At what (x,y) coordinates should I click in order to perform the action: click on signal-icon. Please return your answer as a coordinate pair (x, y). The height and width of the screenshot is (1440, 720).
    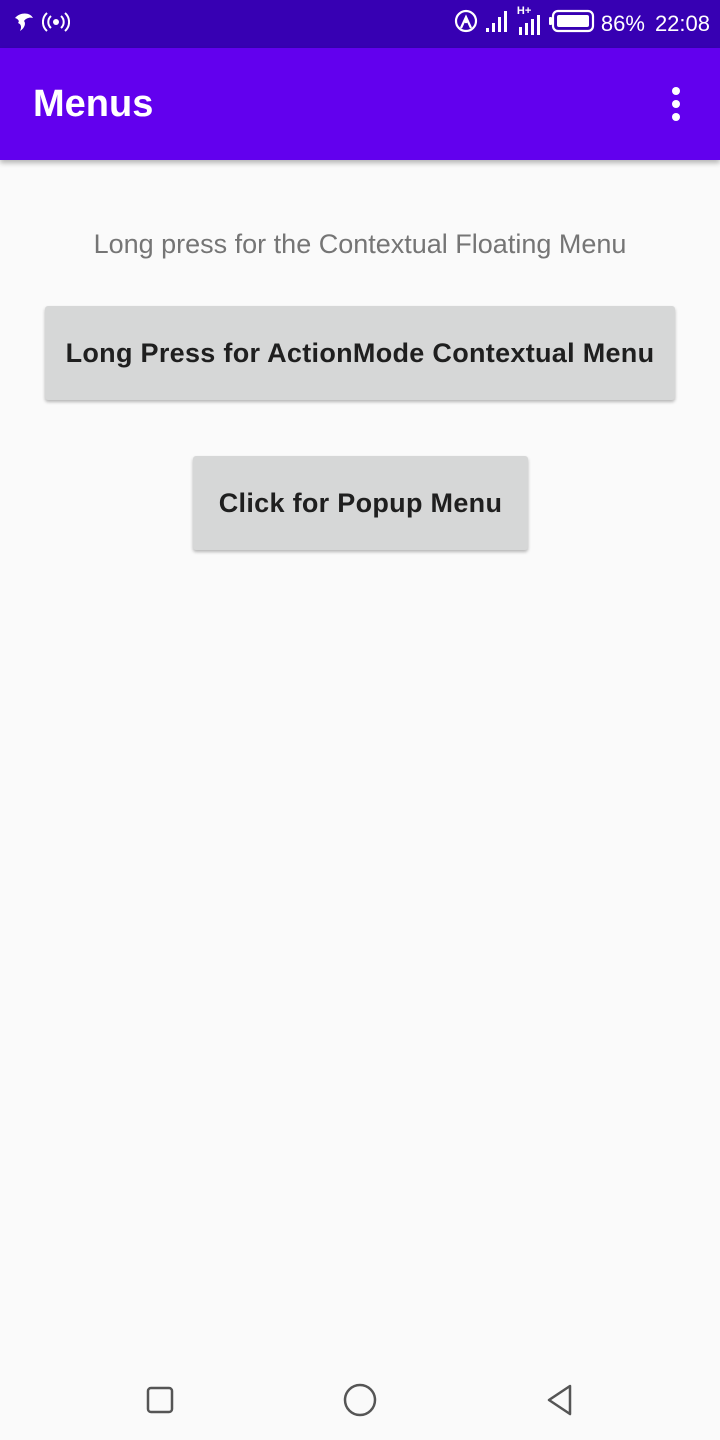
    Looking at the image, I should click on (498, 24).